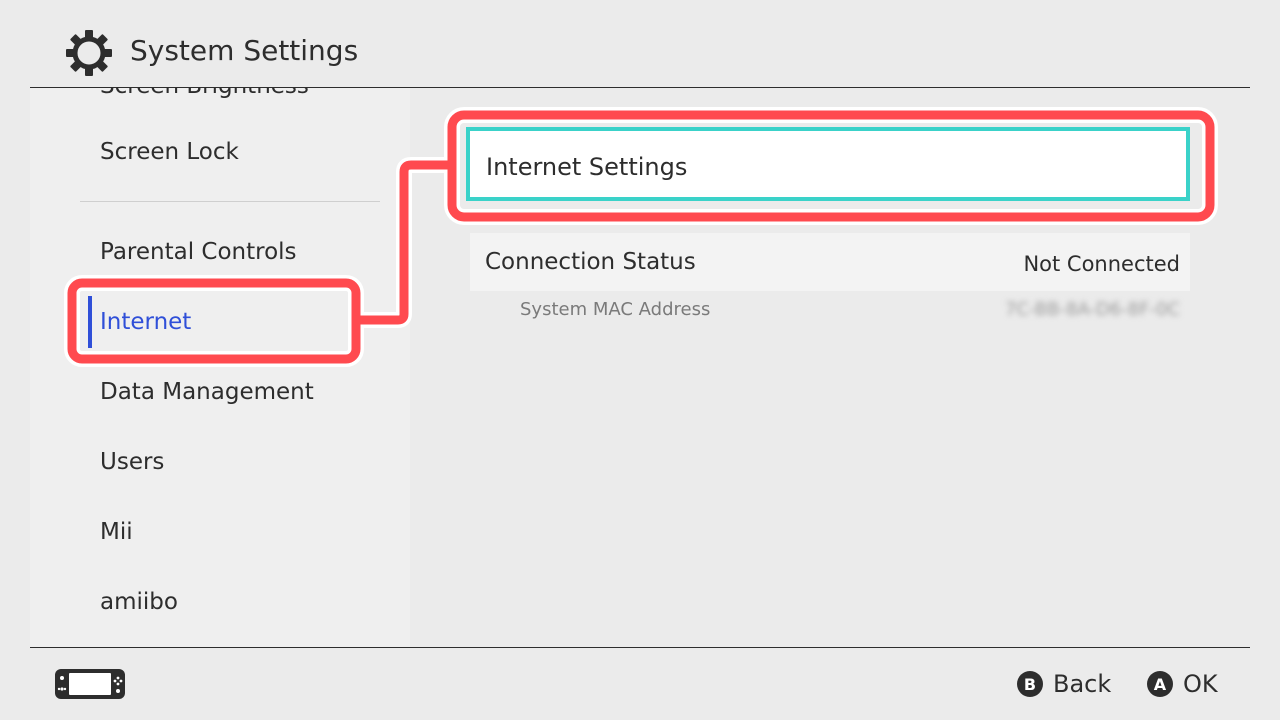 This screenshot has width=1280, height=720. I want to click on a-button-icon: A, so click(1160, 684).